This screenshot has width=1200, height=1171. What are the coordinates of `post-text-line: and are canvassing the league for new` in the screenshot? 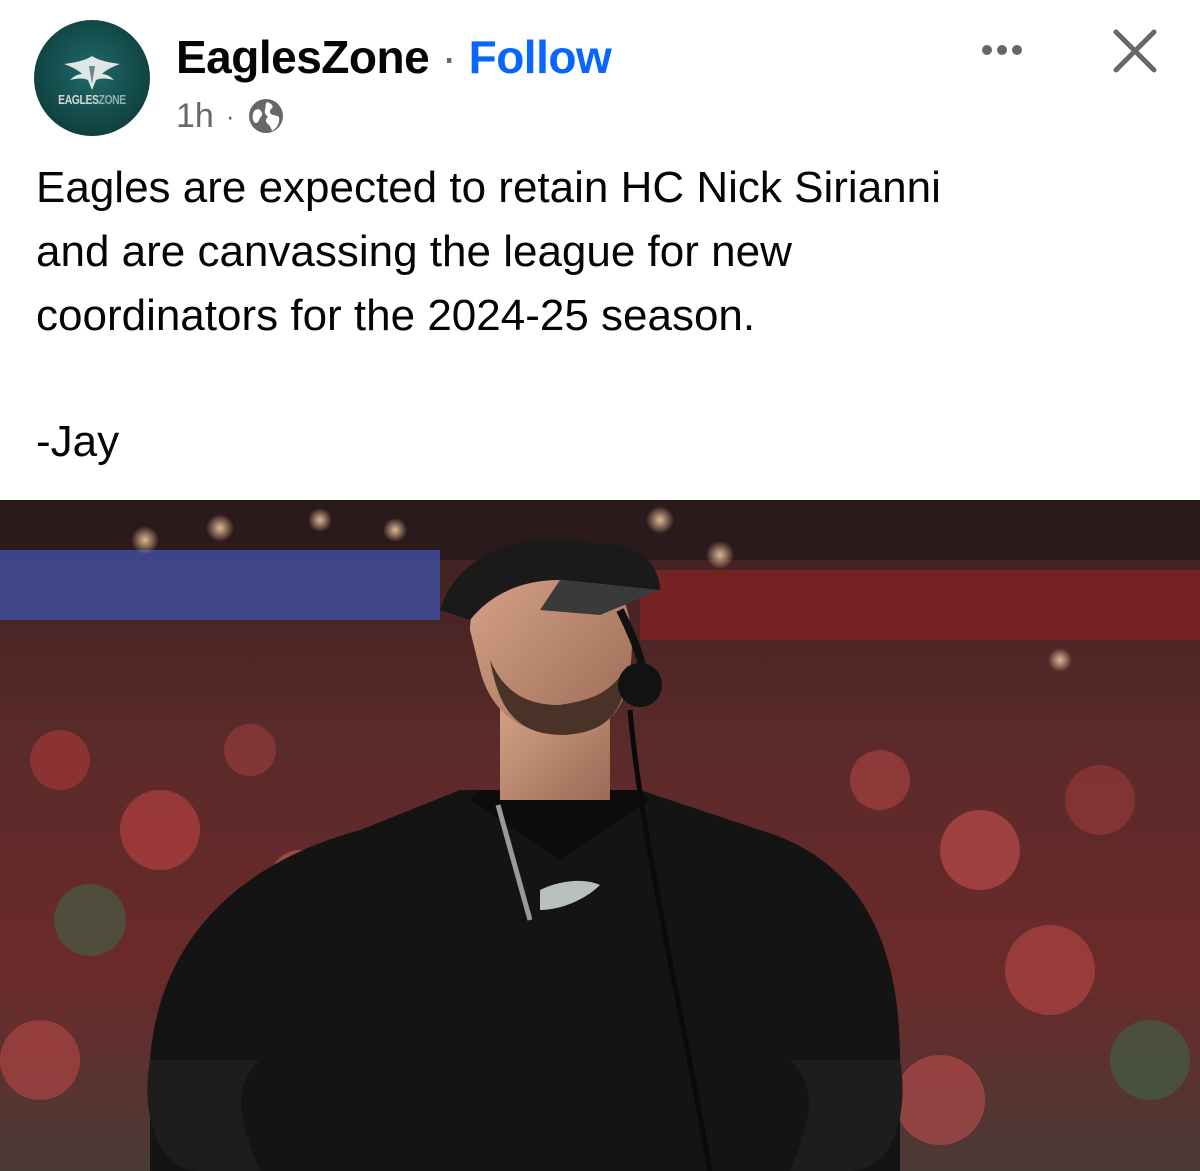 It's located at (414, 251).